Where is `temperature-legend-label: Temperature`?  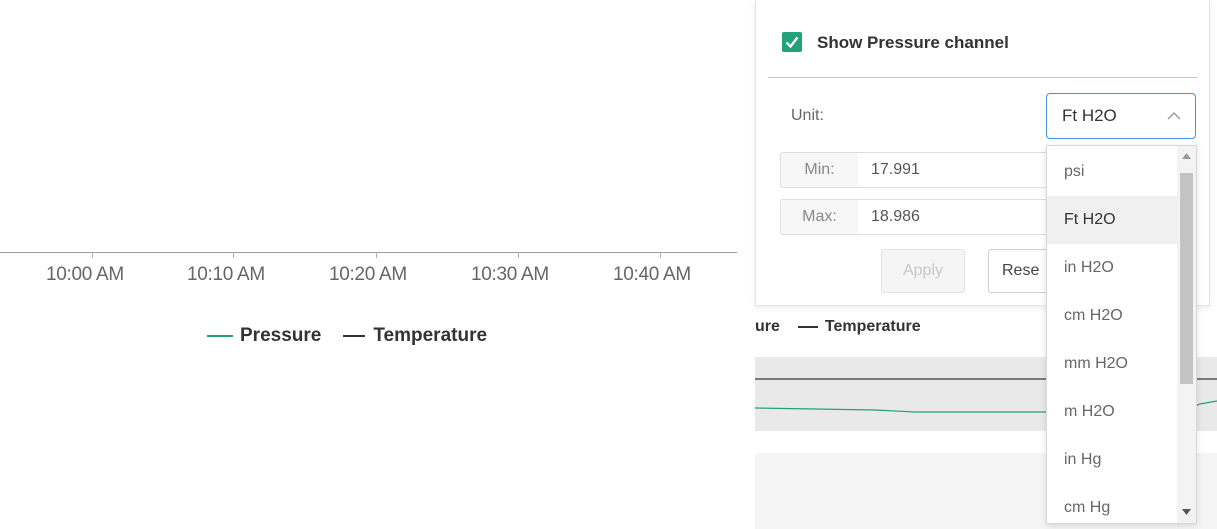 temperature-legend-label: Temperature is located at coordinates (430, 336).